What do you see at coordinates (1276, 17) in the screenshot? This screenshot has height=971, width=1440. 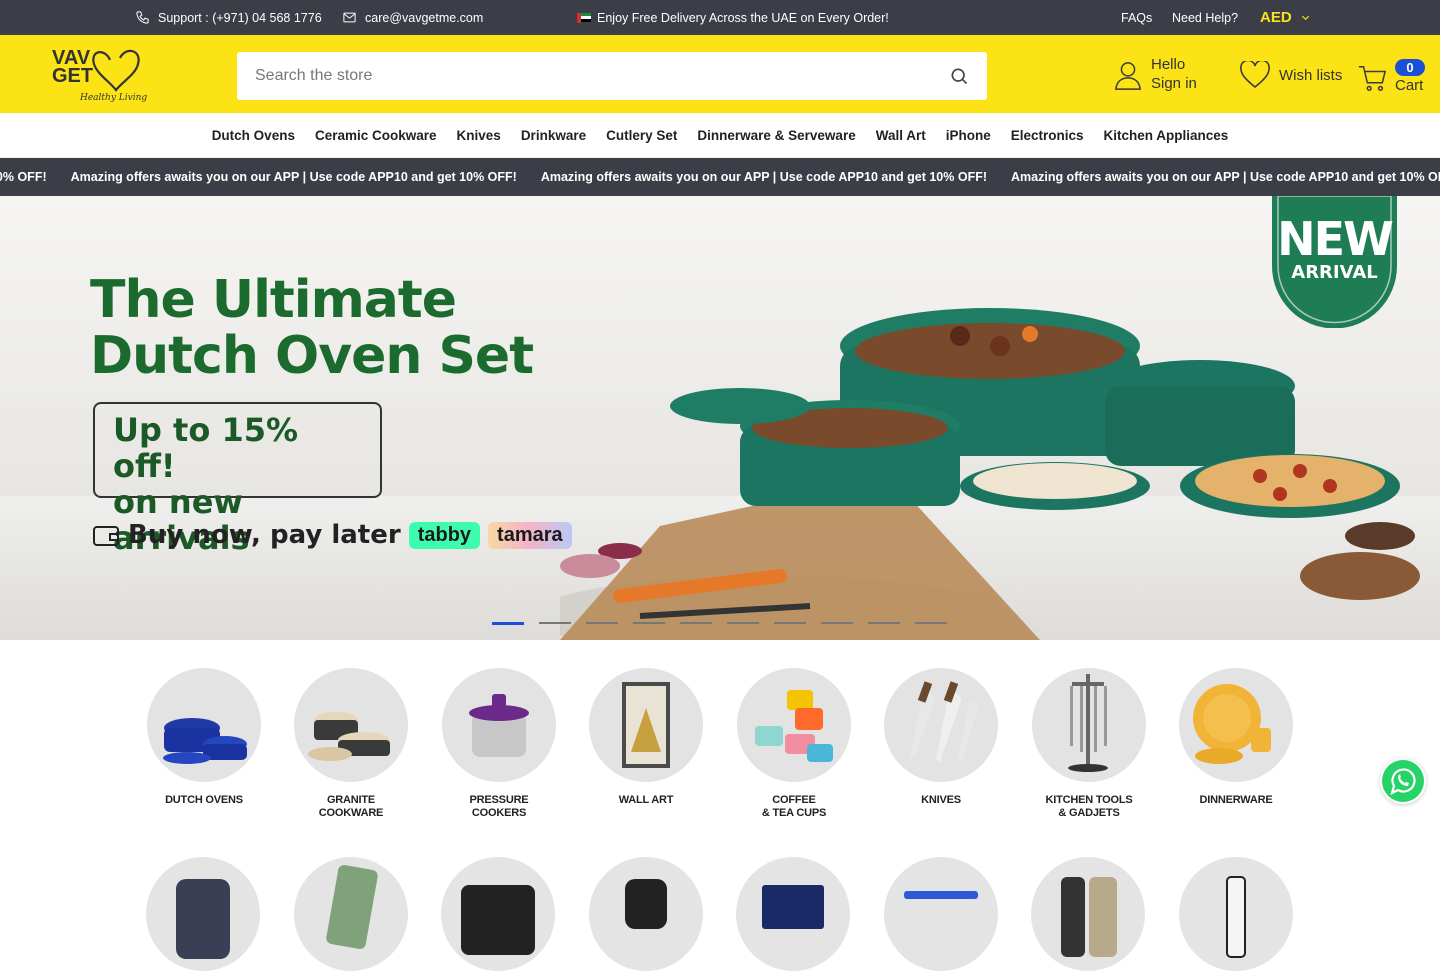 I see `currency-label: AED` at bounding box center [1276, 17].